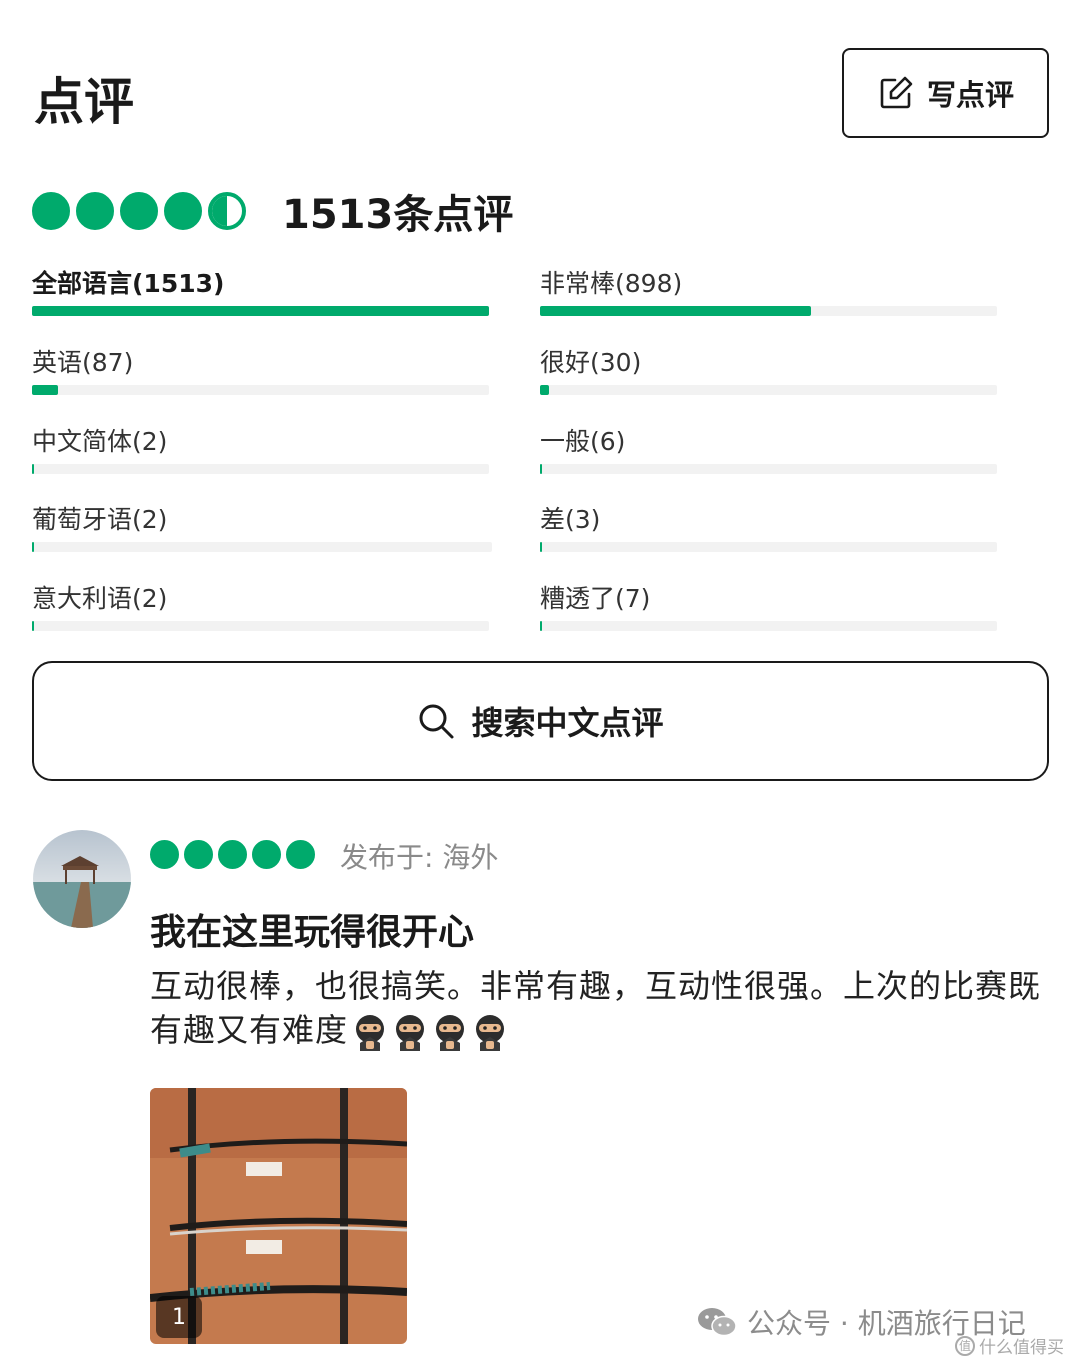 The image size is (1080, 1365). Describe the element at coordinates (179, 1317) in the screenshot. I see `photo-count-badge: 1` at that location.